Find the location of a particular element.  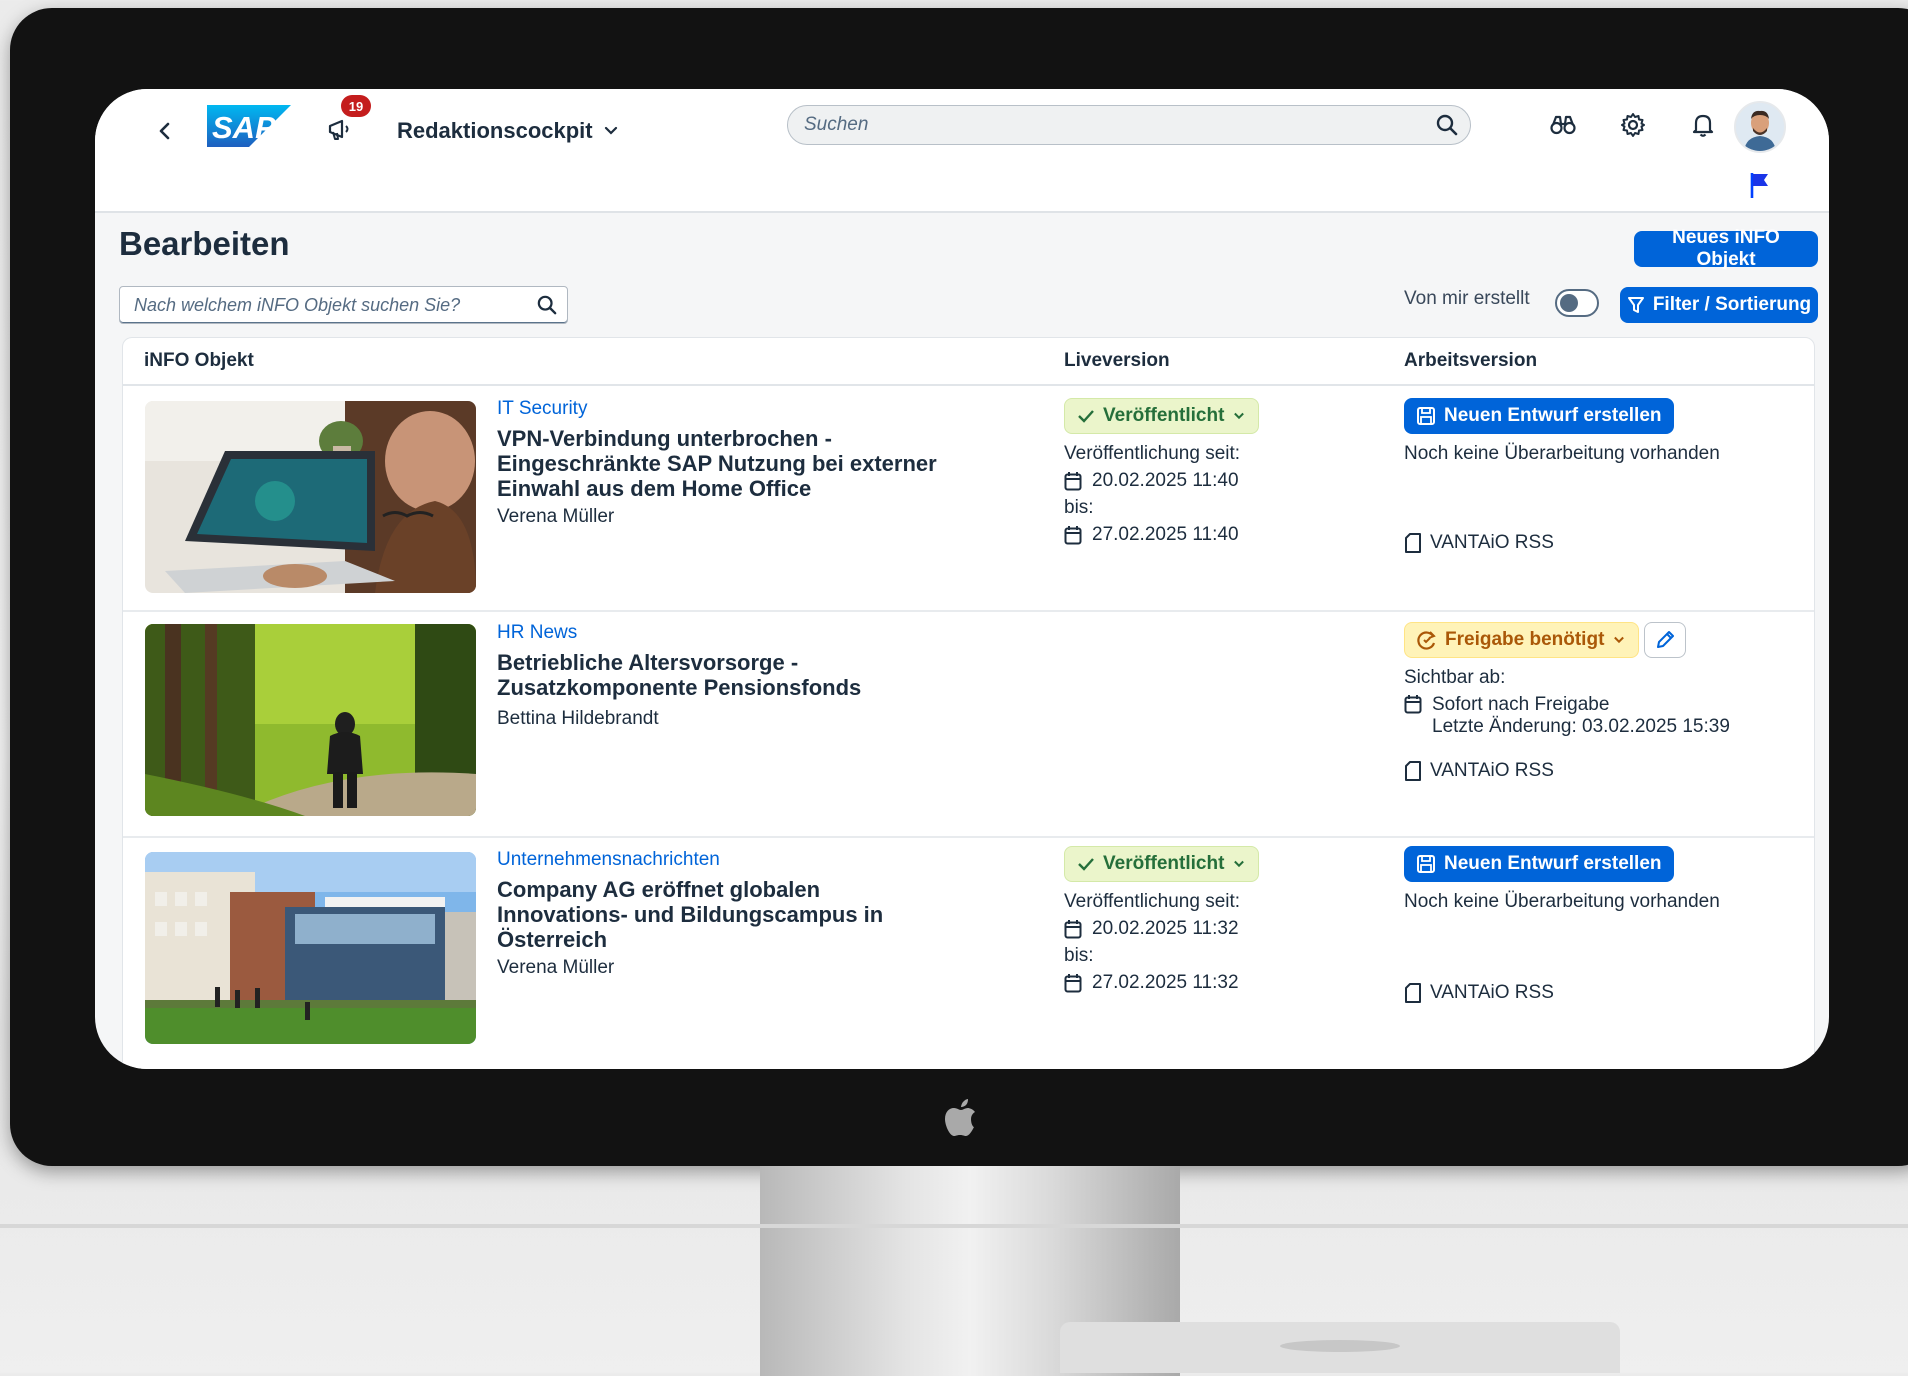

chevron-left-icon is located at coordinates (164, 131).